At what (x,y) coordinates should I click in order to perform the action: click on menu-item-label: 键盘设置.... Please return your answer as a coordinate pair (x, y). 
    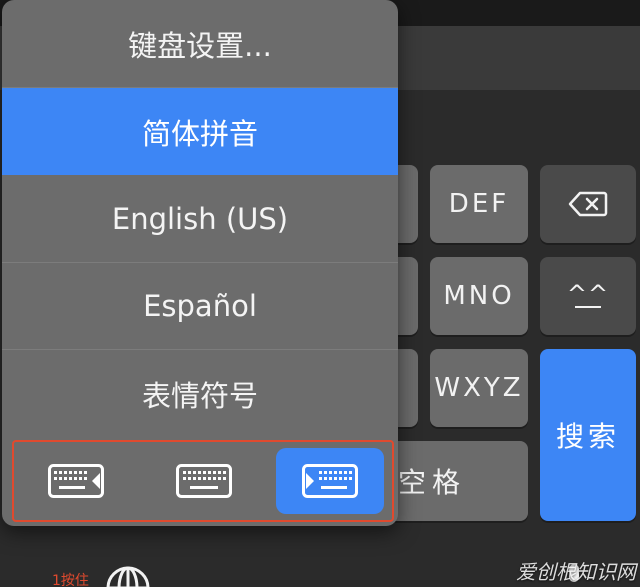
    Looking at the image, I should click on (200, 45).